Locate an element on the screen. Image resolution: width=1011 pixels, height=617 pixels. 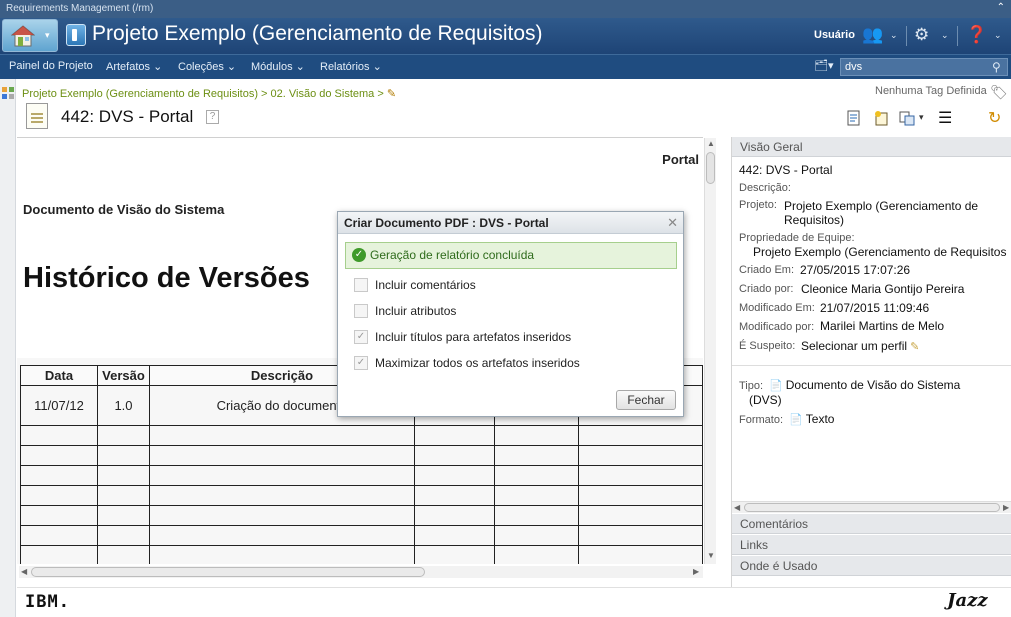
footer: IBM. Jazz is located at coordinates (514, 602).